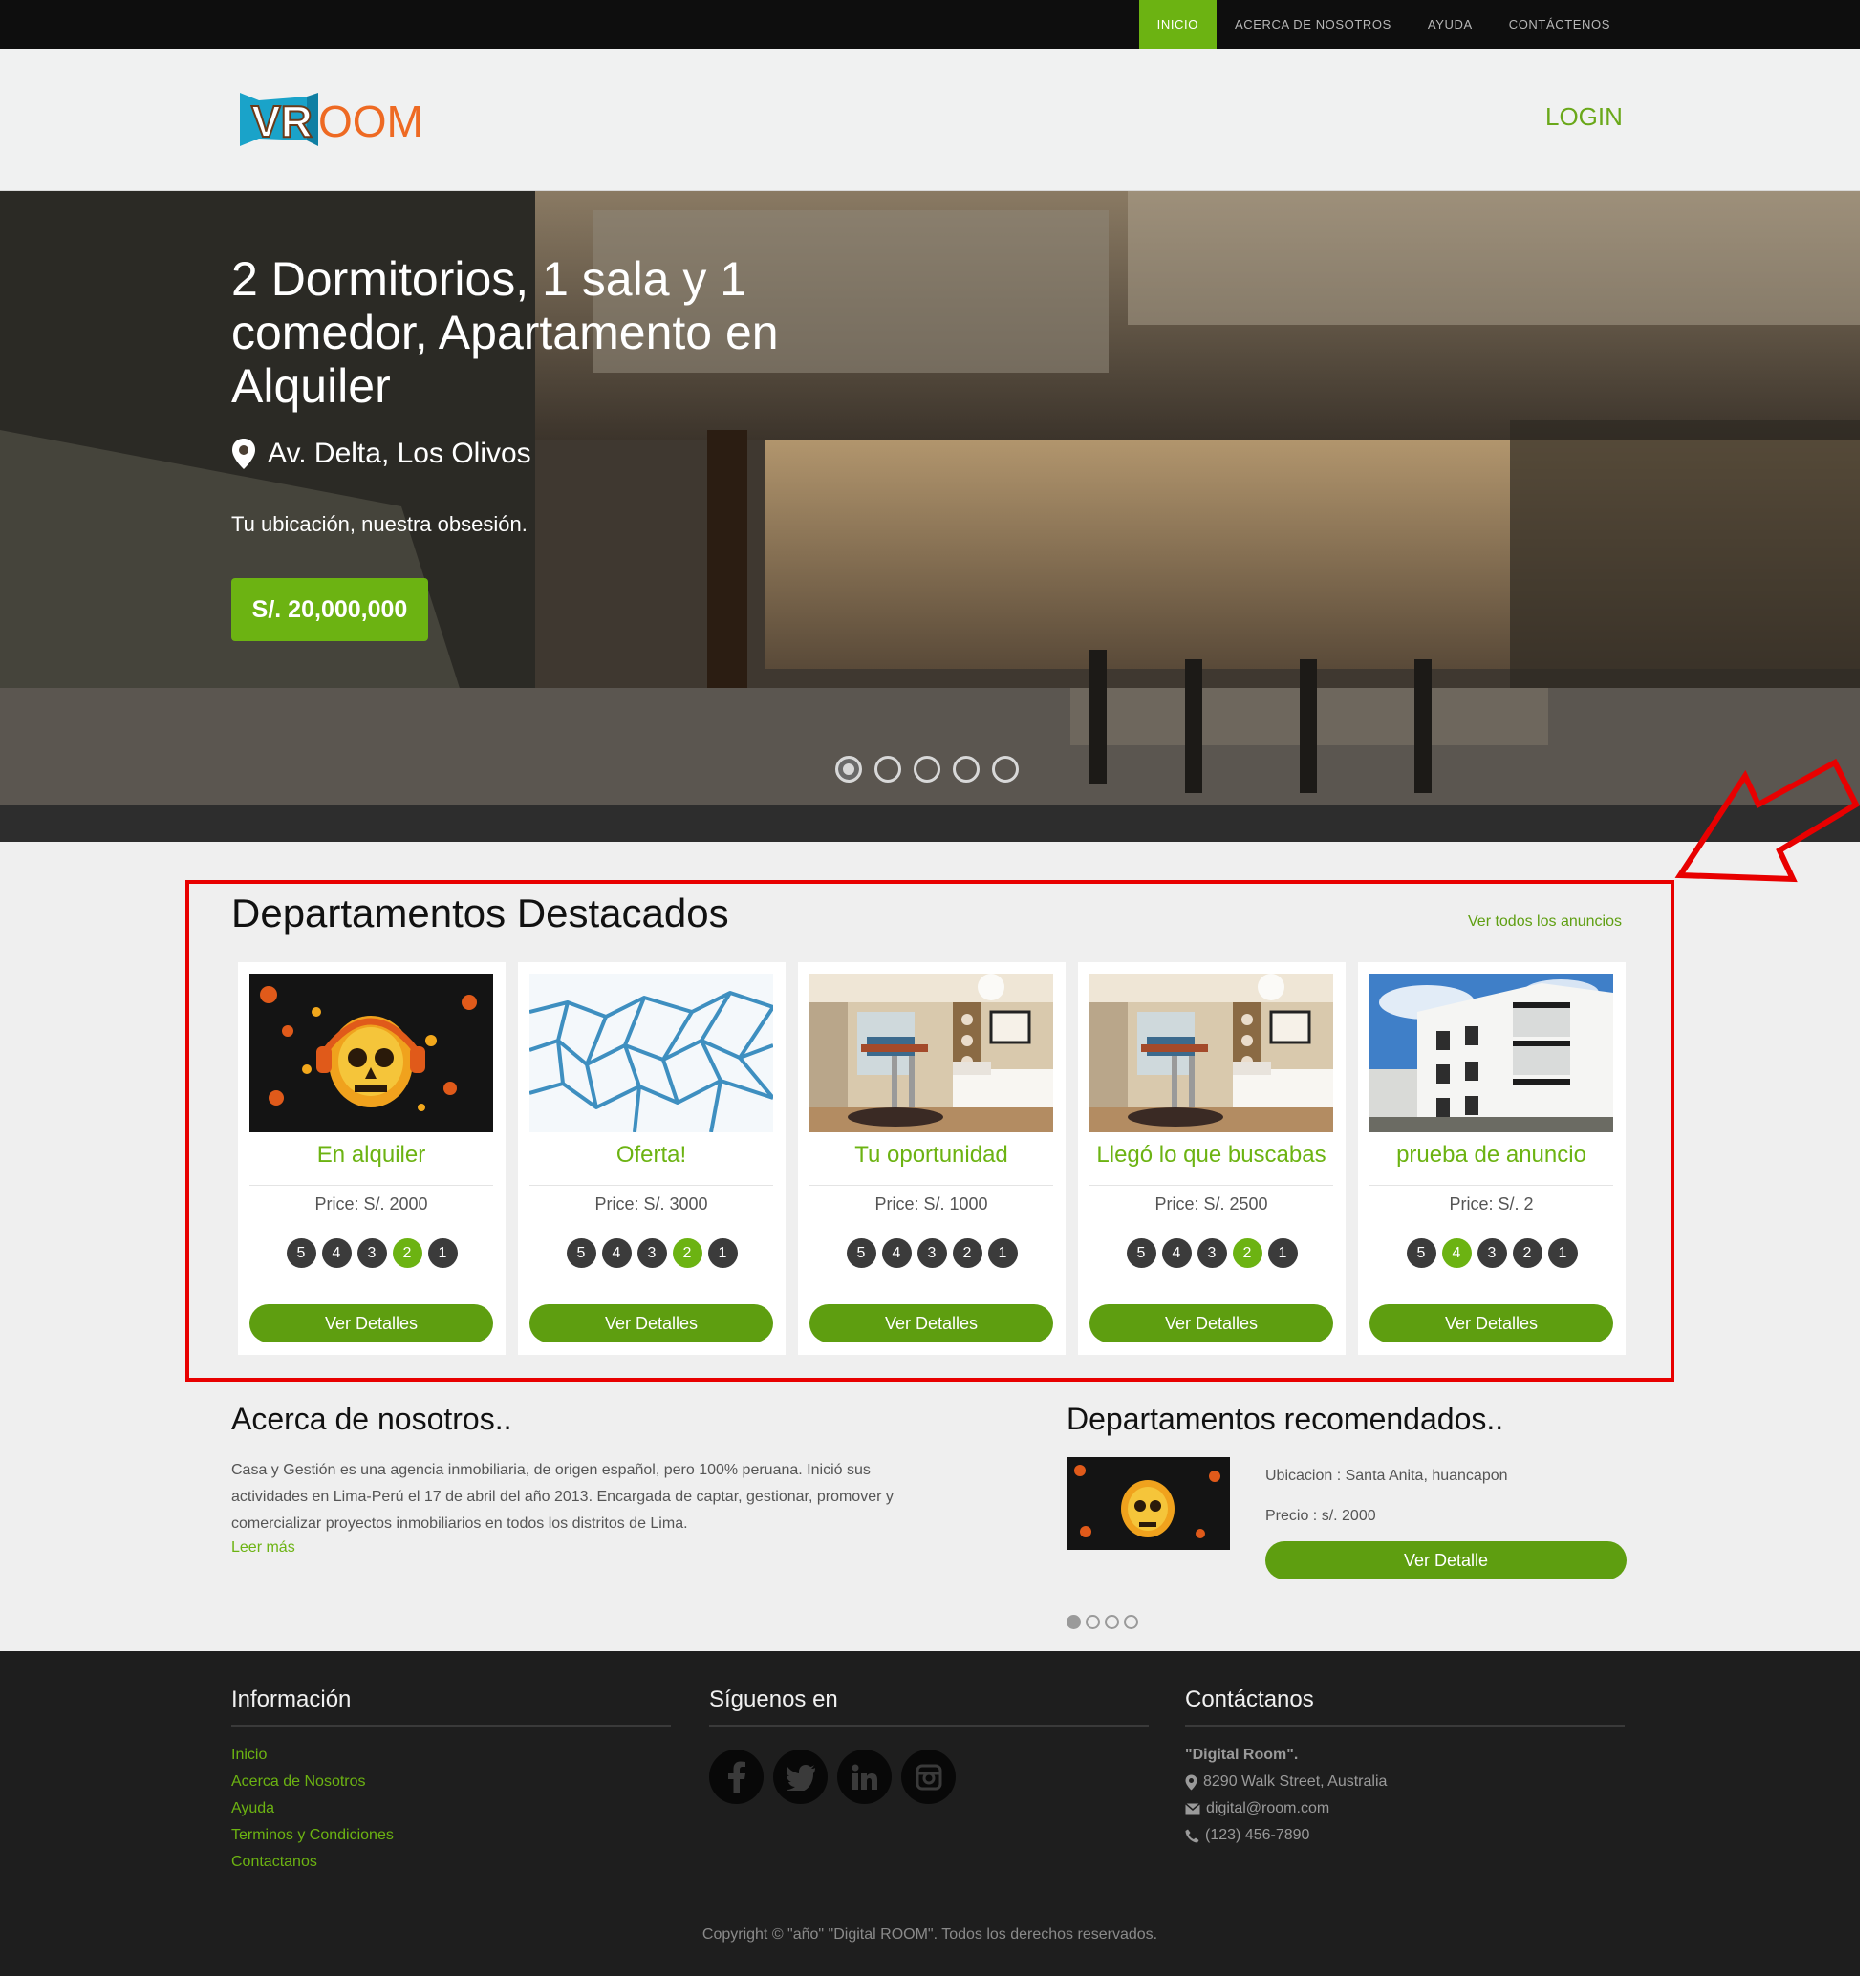  What do you see at coordinates (1450, 24) in the screenshot?
I see `nav-ayuda: AYUDA` at bounding box center [1450, 24].